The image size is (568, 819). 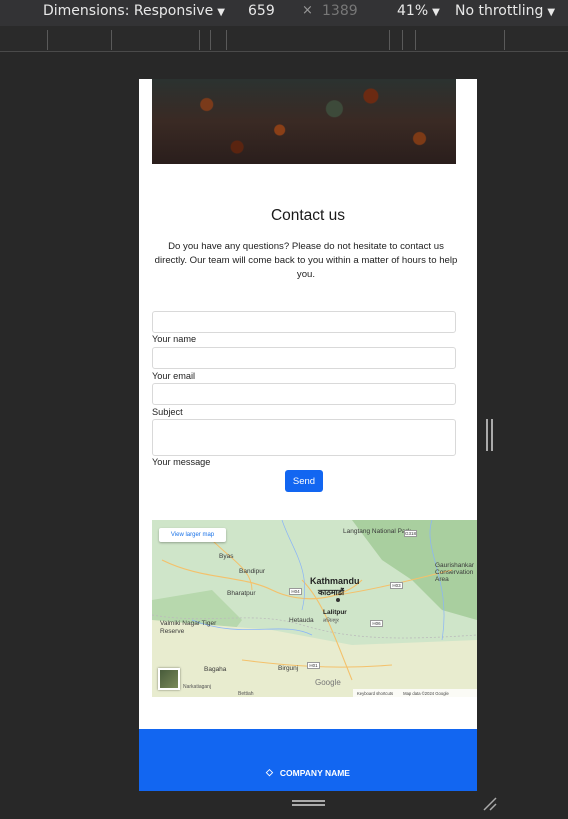 I want to click on map-terrain, so click(x=314, y=608).